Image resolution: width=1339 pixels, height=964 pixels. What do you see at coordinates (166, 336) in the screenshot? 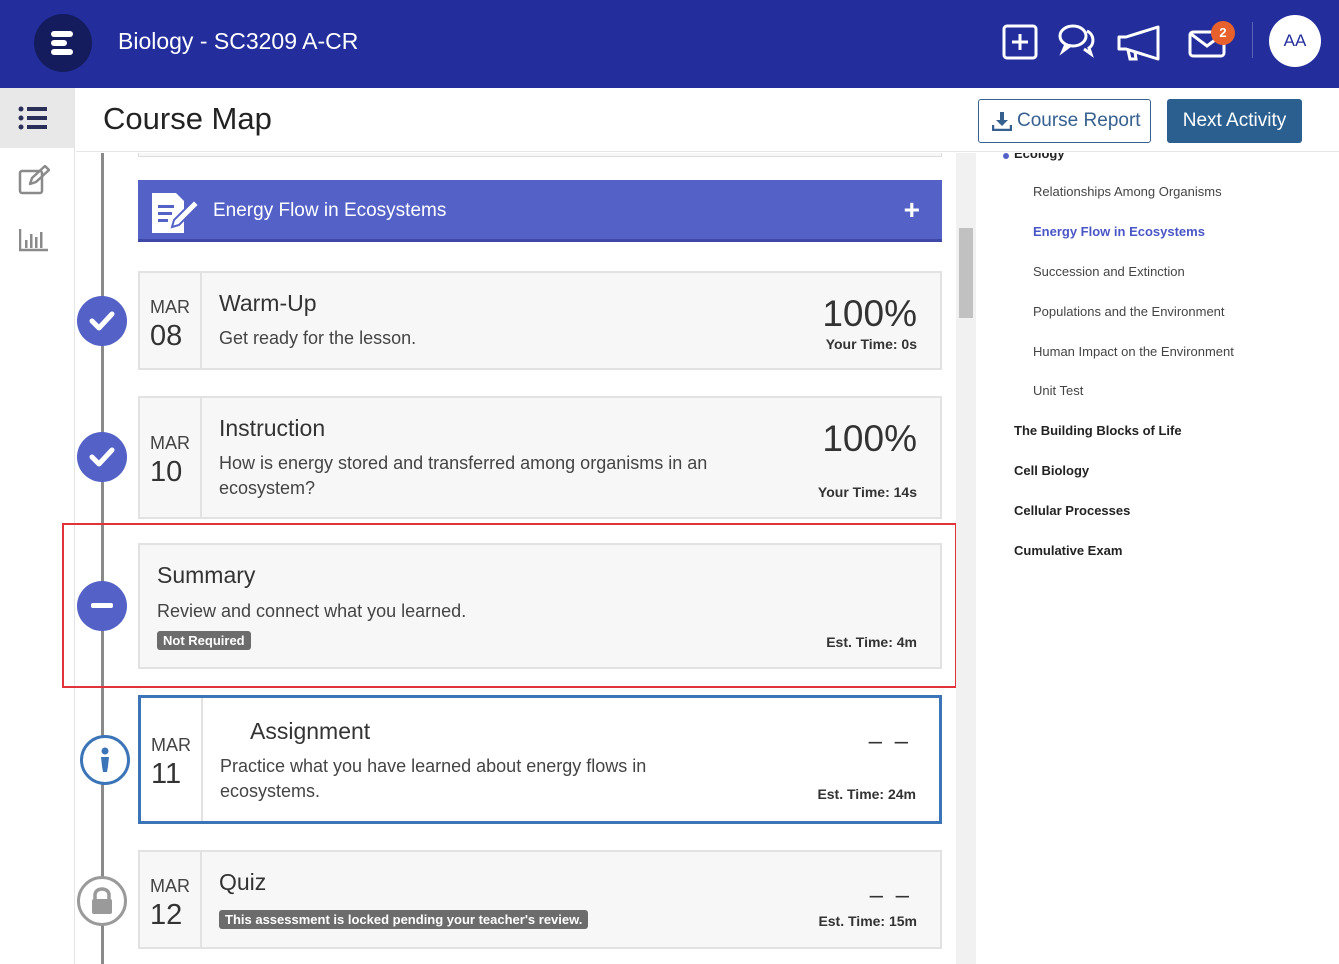
I see `date-day: 08` at bounding box center [166, 336].